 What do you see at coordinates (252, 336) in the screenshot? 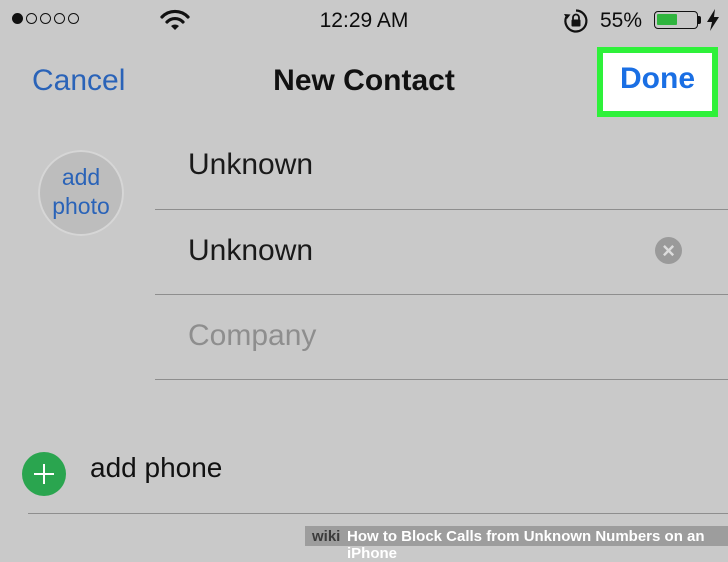
I see `company-field: Company` at bounding box center [252, 336].